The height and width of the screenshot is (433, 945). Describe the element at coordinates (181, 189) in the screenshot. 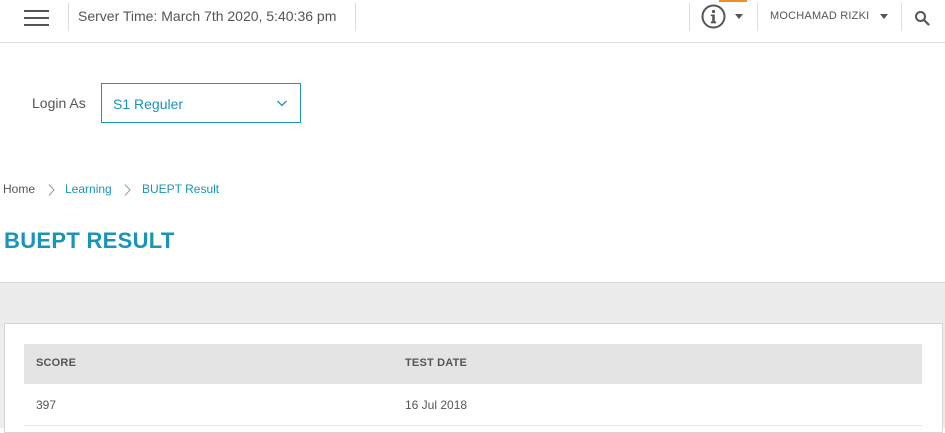

I see `breadcrumb-current: BUEPT Result` at that location.